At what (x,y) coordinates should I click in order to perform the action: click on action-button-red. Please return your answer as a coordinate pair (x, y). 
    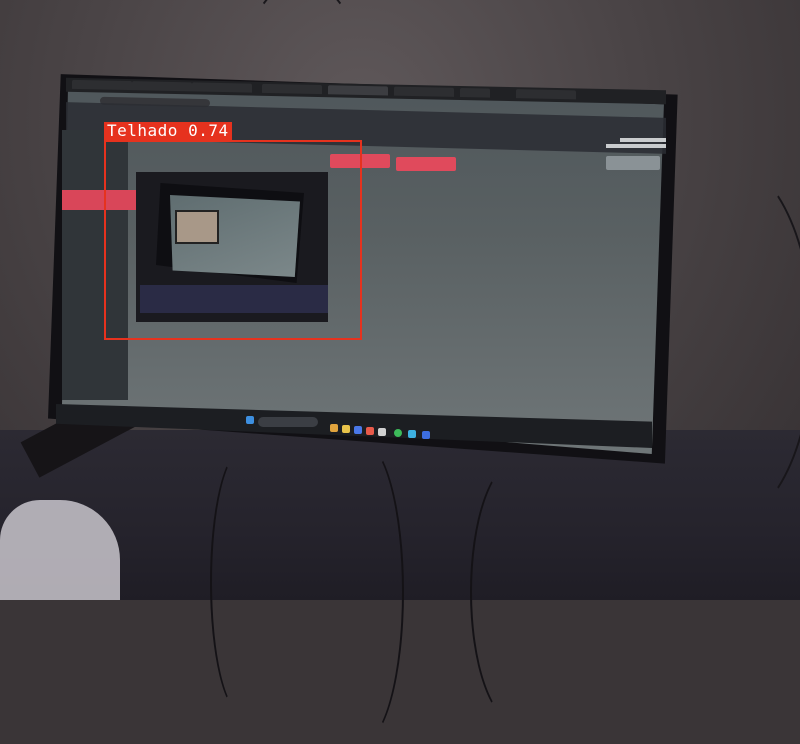
    Looking at the image, I should click on (426, 164).